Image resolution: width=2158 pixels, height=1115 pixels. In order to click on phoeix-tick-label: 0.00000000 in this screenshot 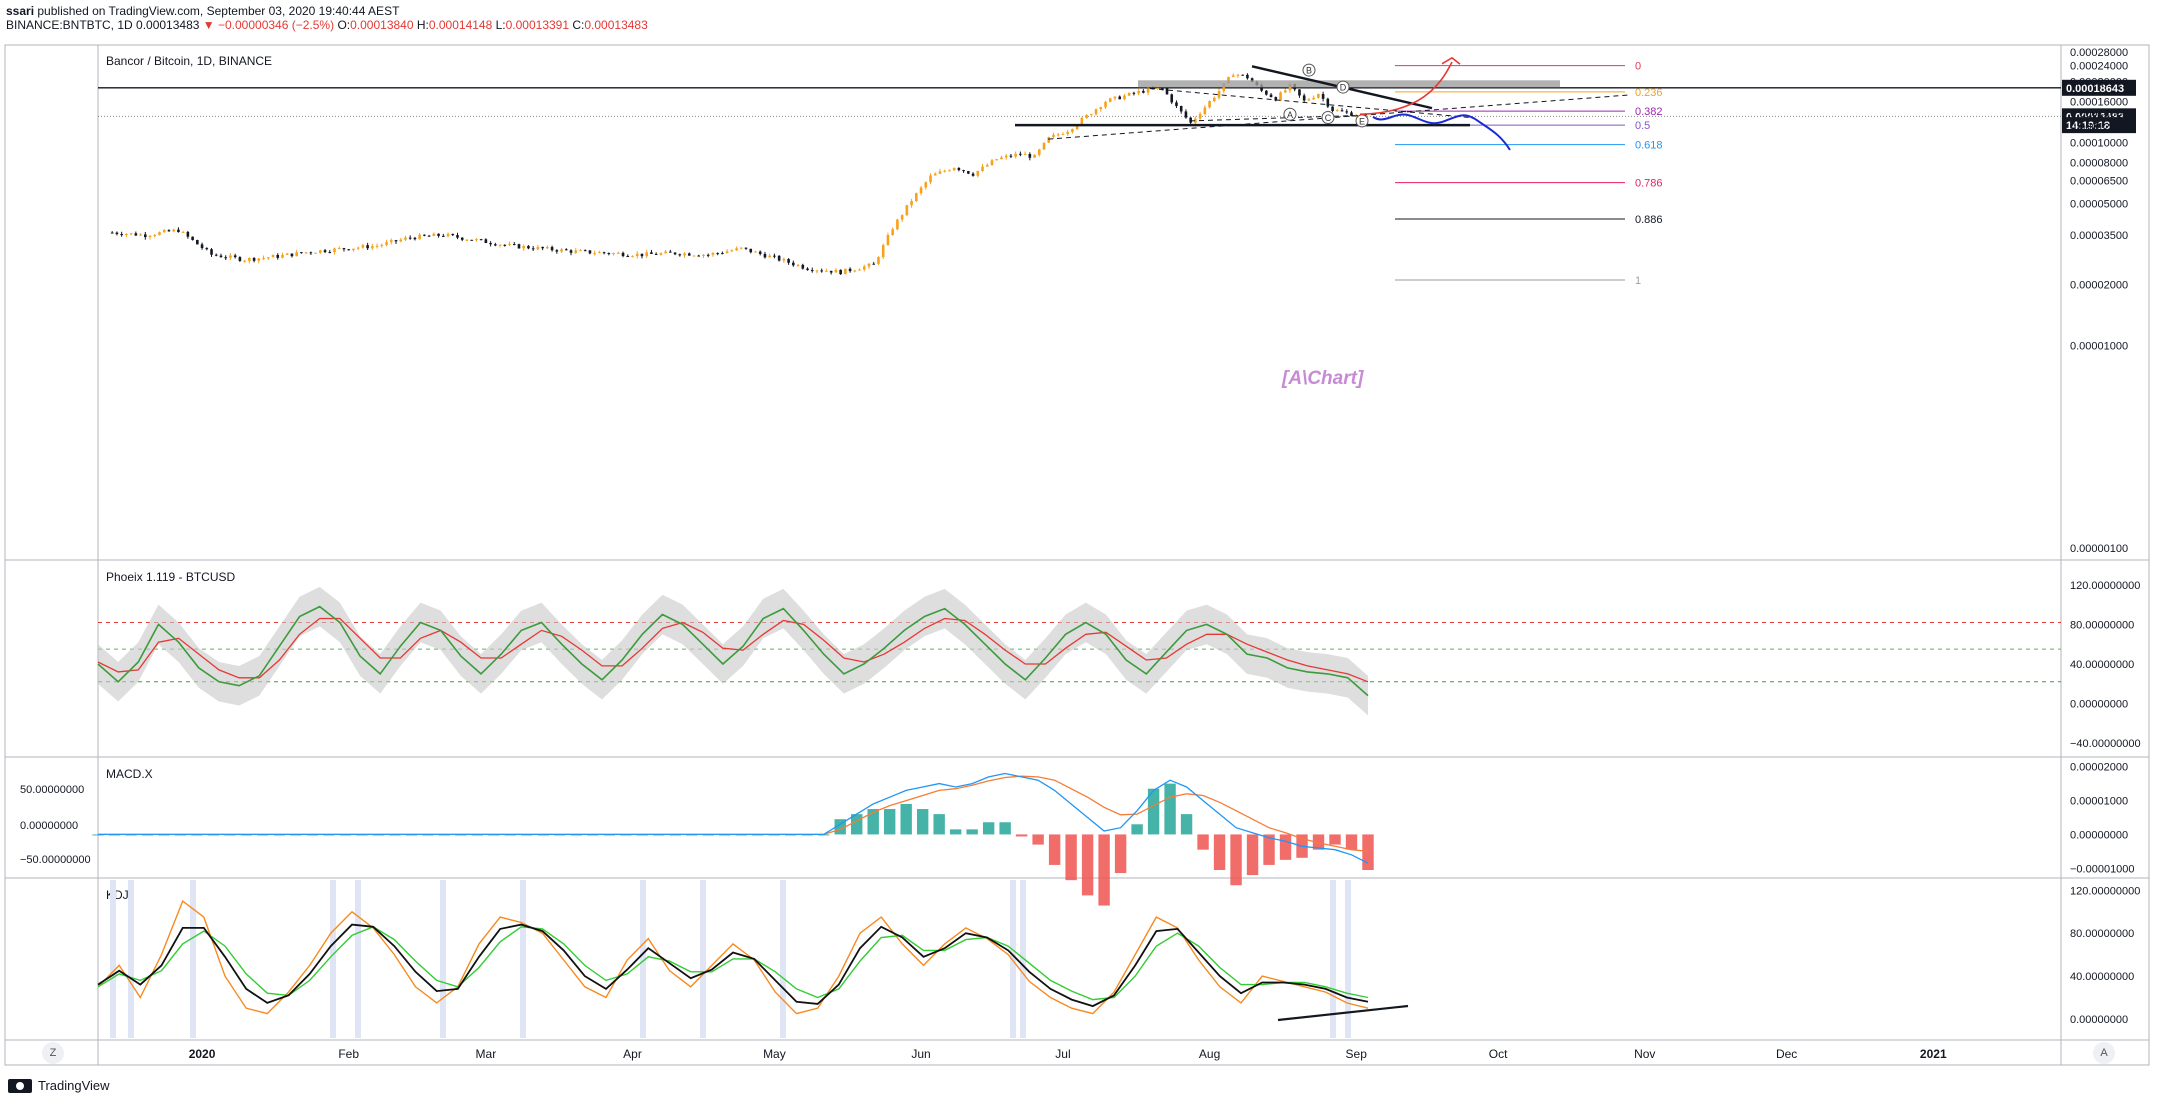, I will do `click(2099, 705)`.